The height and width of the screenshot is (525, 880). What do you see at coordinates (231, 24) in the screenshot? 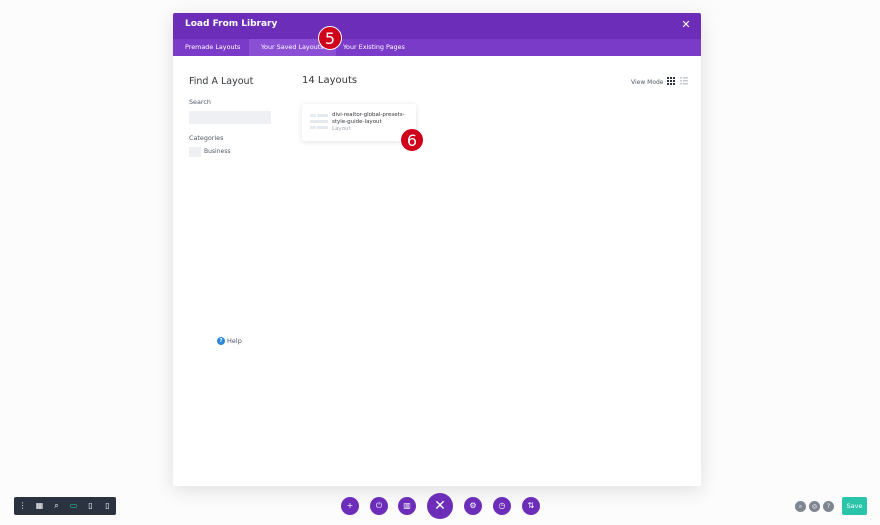
I see `modal-title: Load From Library` at bounding box center [231, 24].